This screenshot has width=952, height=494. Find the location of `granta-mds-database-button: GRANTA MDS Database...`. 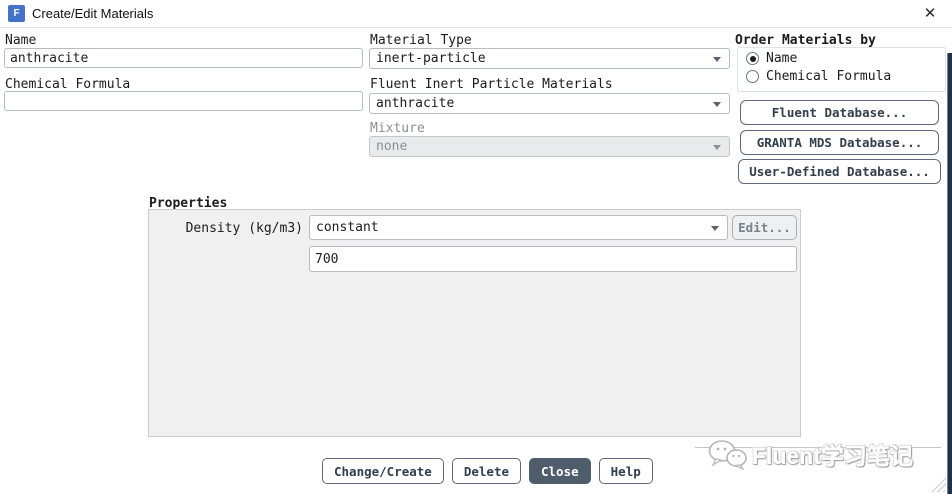

granta-mds-database-button: GRANTA MDS Database... is located at coordinates (839, 142).